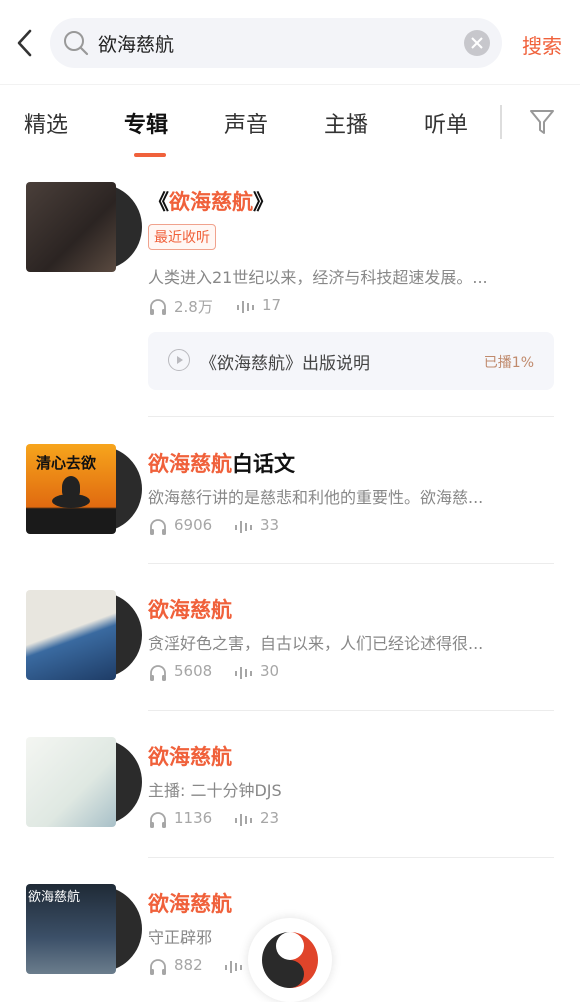 The width and height of the screenshot is (580, 1002). Describe the element at coordinates (477, 43) in the screenshot. I see `clear-icon` at that location.